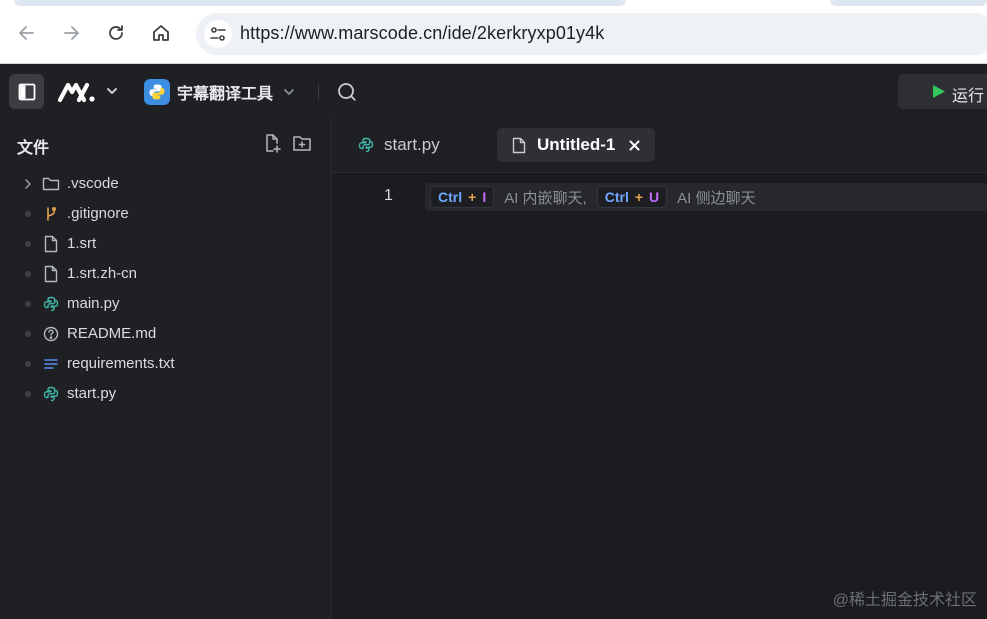 This screenshot has height=619, width=987. I want to click on site-info-button, so click(218, 34).